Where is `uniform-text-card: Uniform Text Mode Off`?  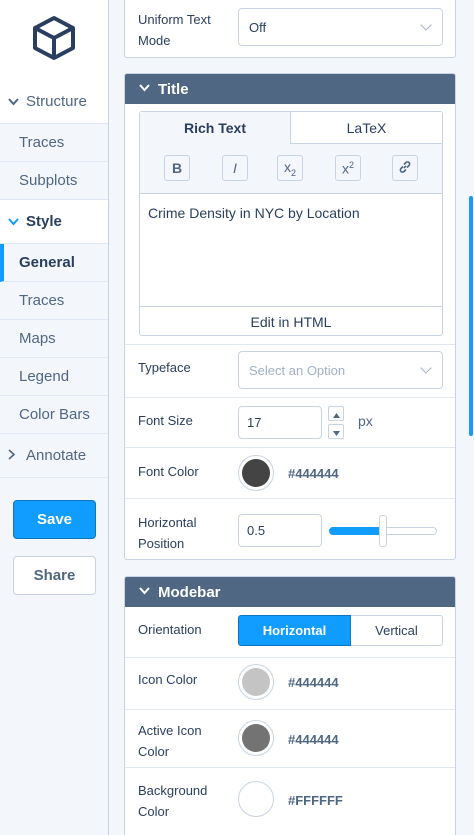 uniform-text-card: Uniform Text Mode Off is located at coordinates (290, 29).